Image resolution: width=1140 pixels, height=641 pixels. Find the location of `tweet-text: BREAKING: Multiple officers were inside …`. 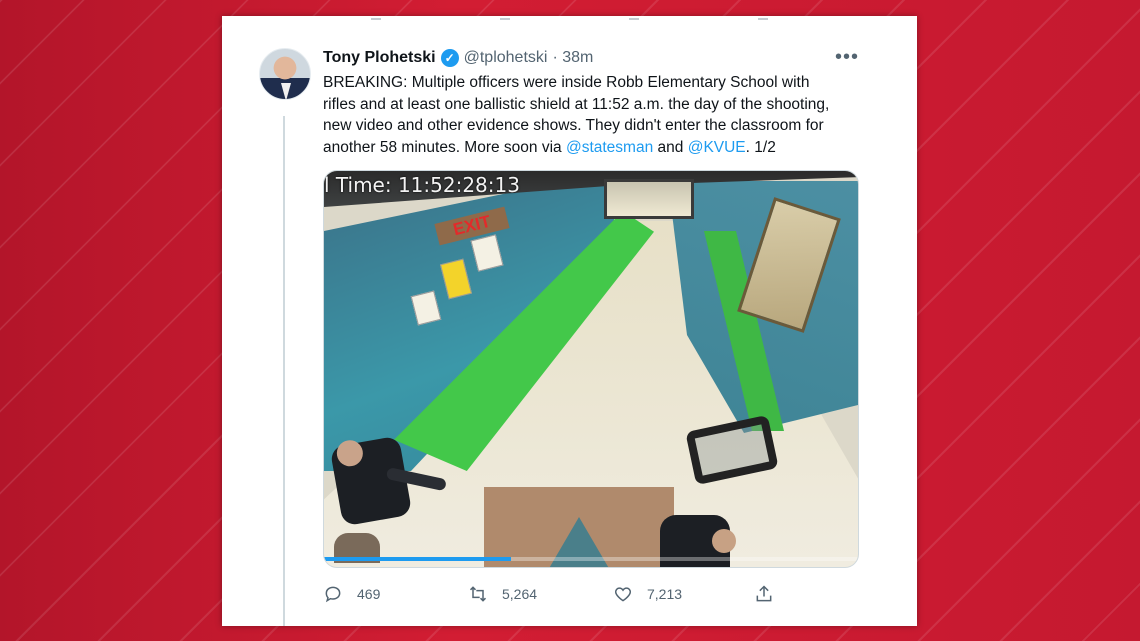

tweet-text: BREAKING: Multiple officers were inside … is located at coordinates (583, 115).